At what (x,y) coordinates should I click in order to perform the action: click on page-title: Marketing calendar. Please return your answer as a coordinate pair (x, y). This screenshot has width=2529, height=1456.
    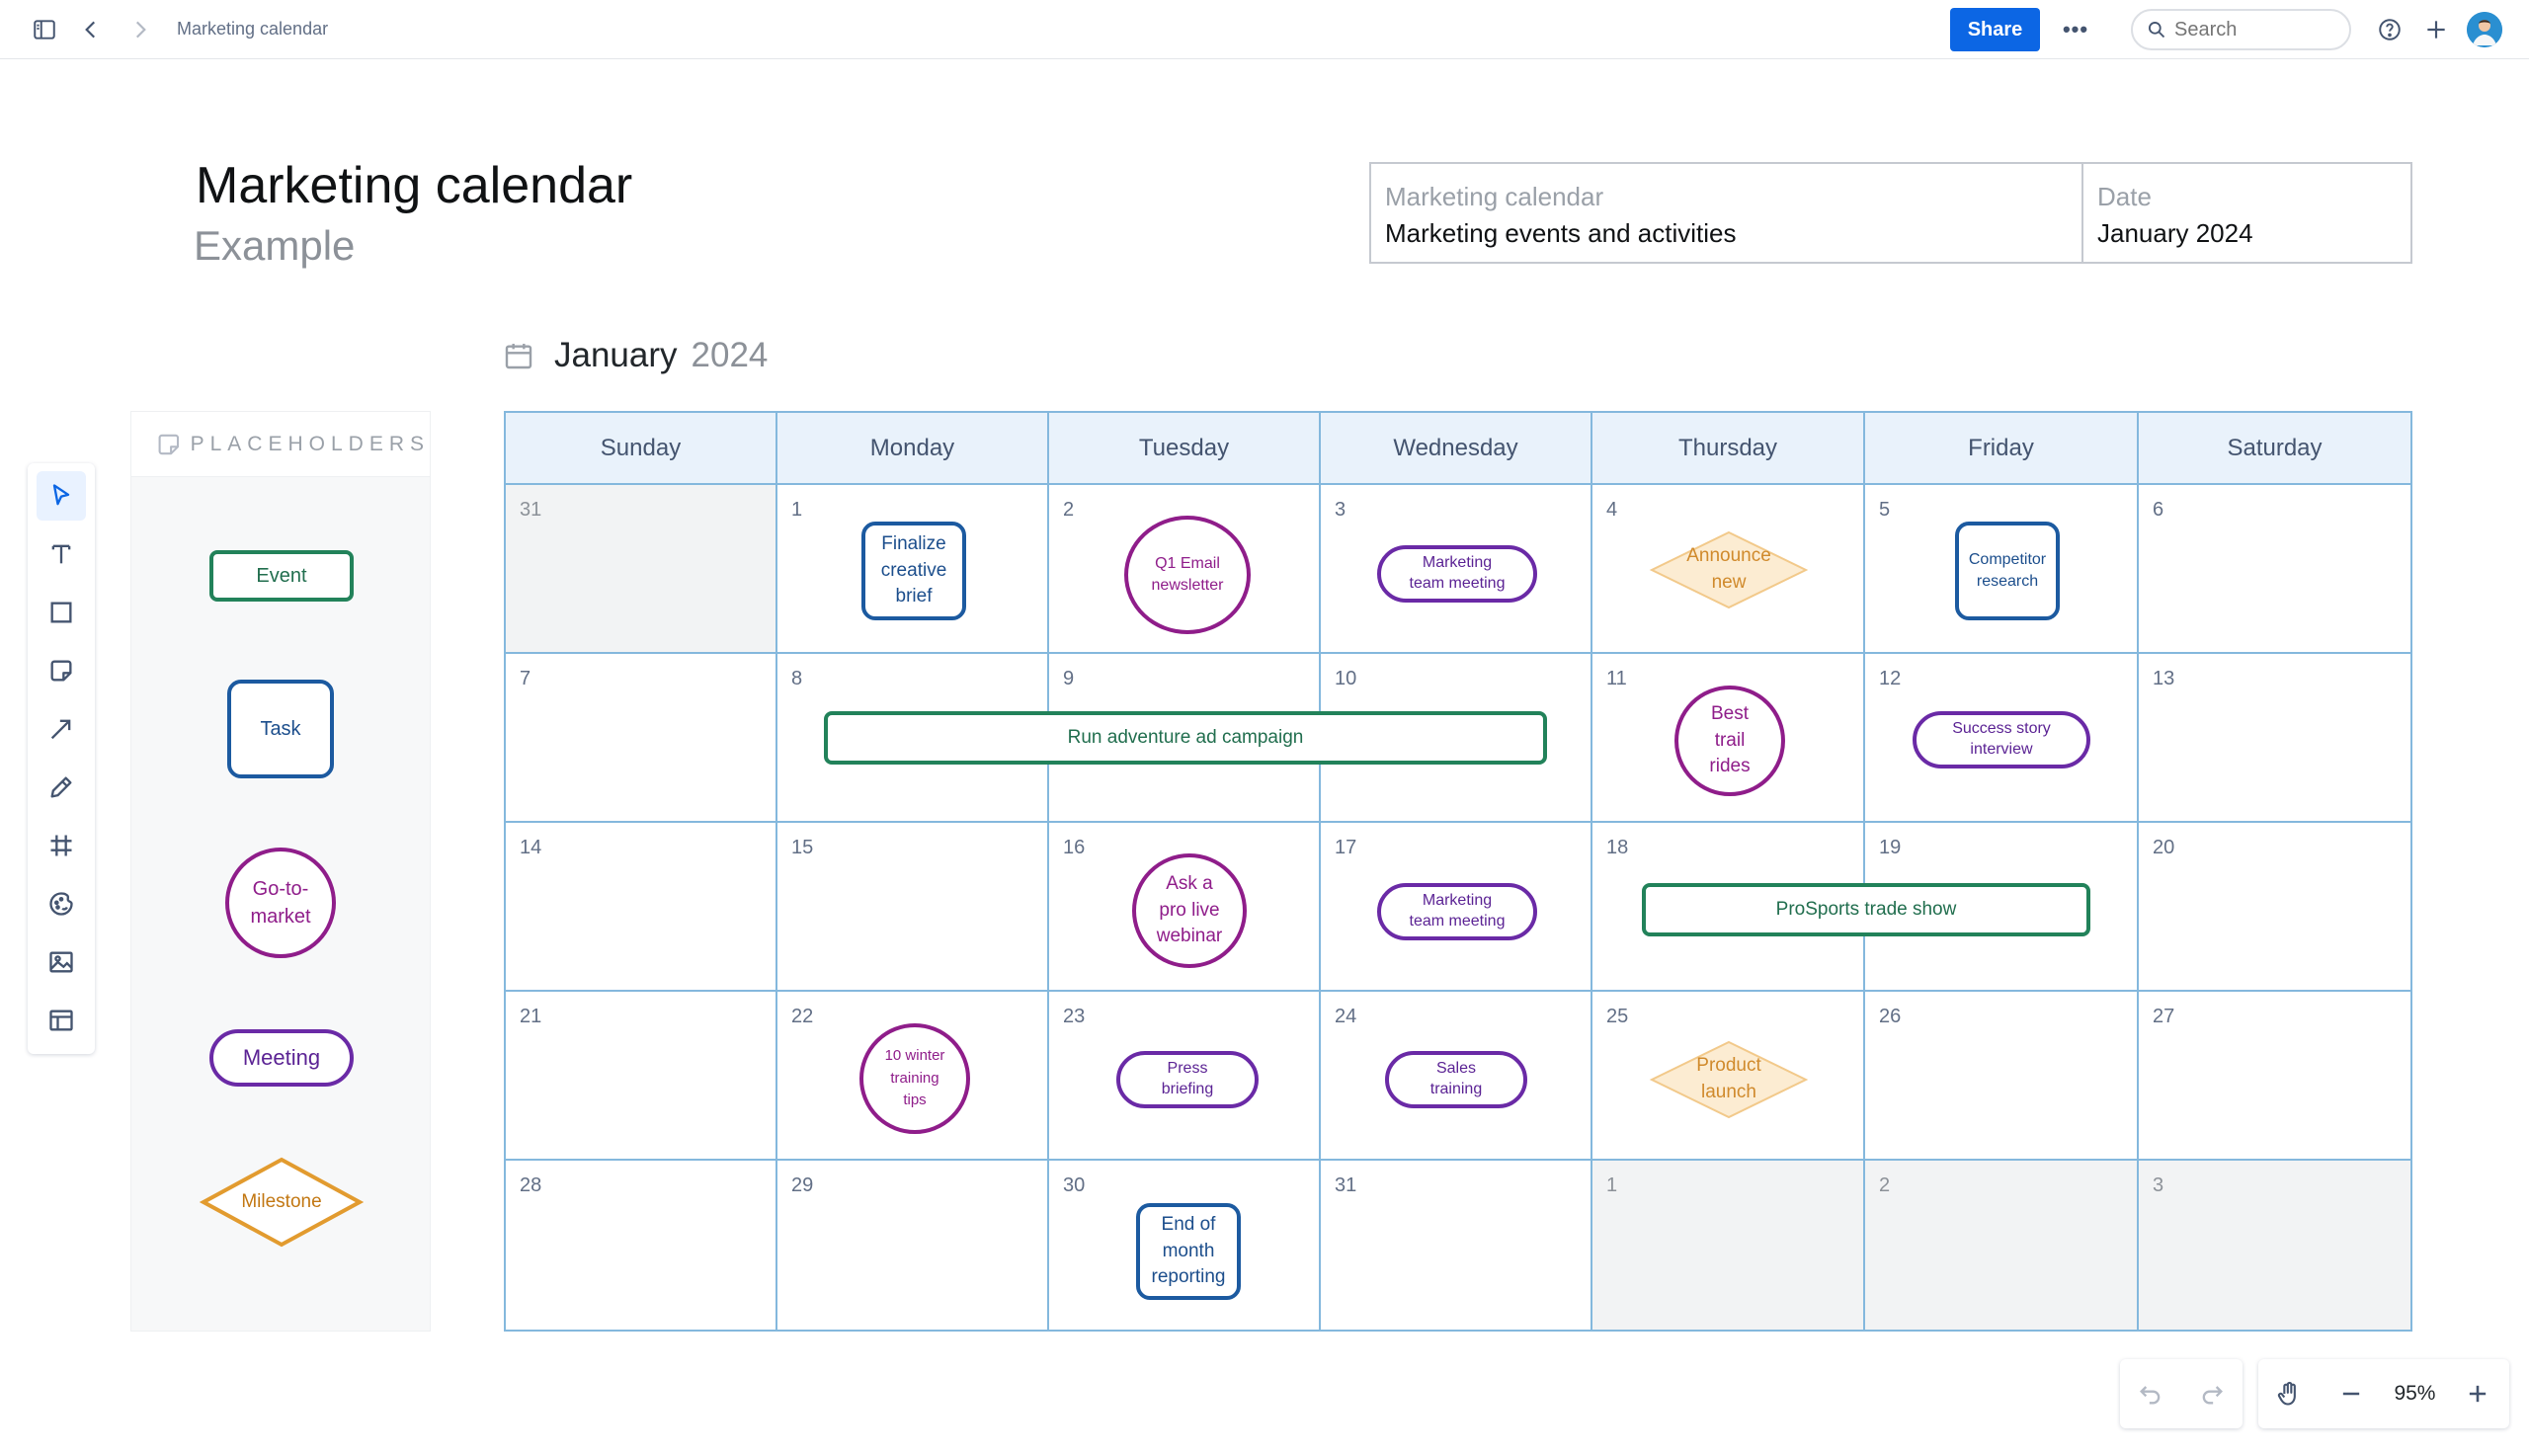
    Looking at the image, I should click on (414, 185).